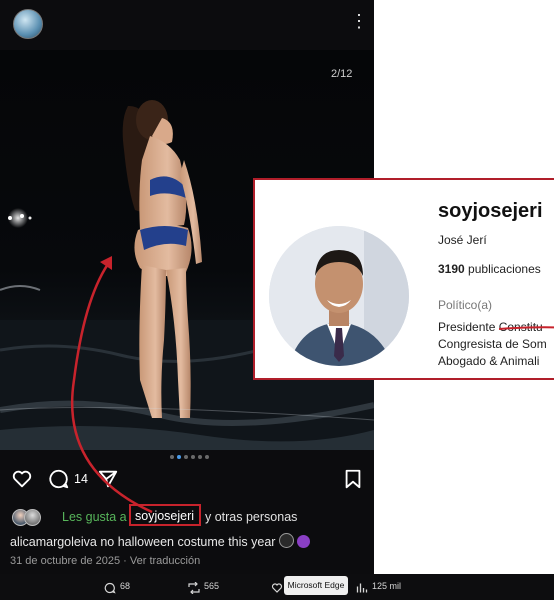 This screenshot has width=554, height=600. Describe the element at coordinates (304, 541) in the screenshot. I see `devil-emoji-icon` at that location.